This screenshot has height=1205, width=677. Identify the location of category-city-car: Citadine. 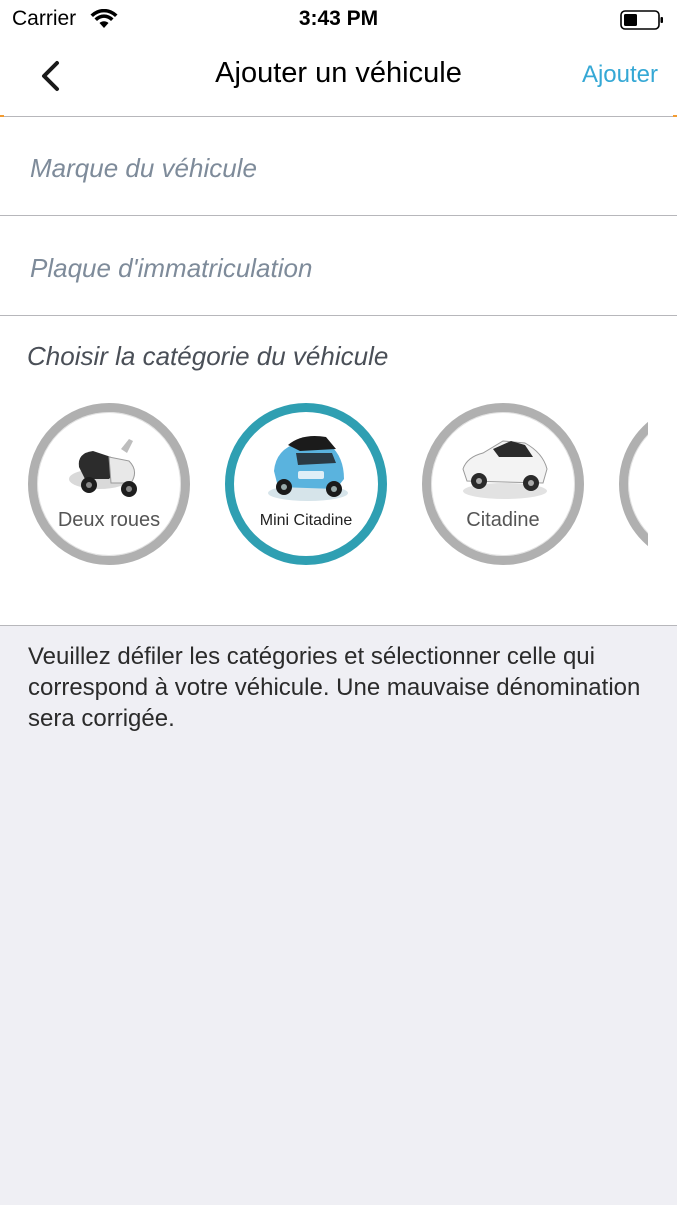
(503, 484).